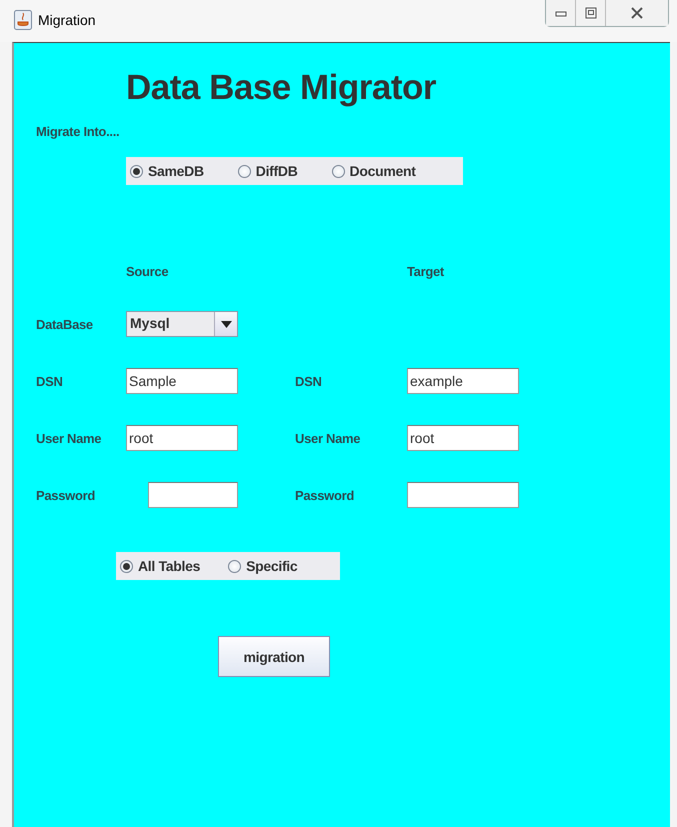 This screenshot has height=827, width=677. Describe the element at coordinates (226, 324) in the screenshot. I see `dropdown-arrow-icon` at that location.